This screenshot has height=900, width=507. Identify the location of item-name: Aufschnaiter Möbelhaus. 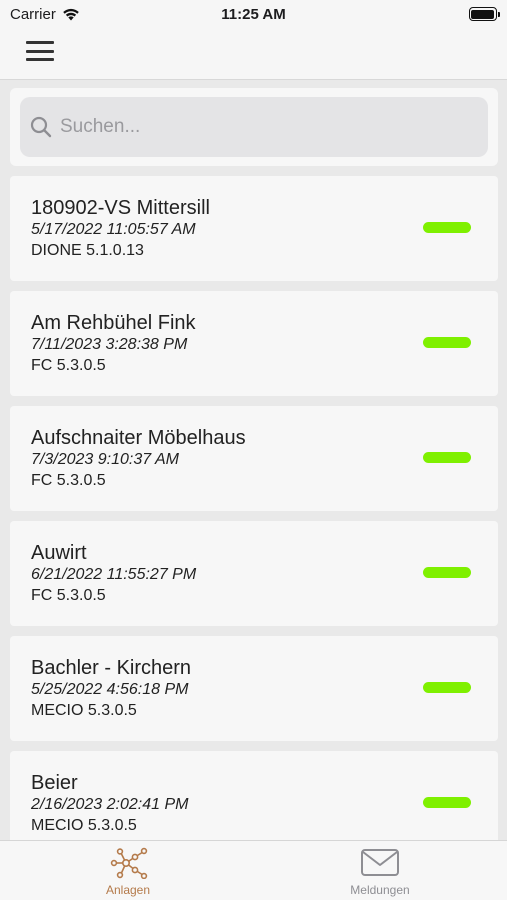
(138, 438).